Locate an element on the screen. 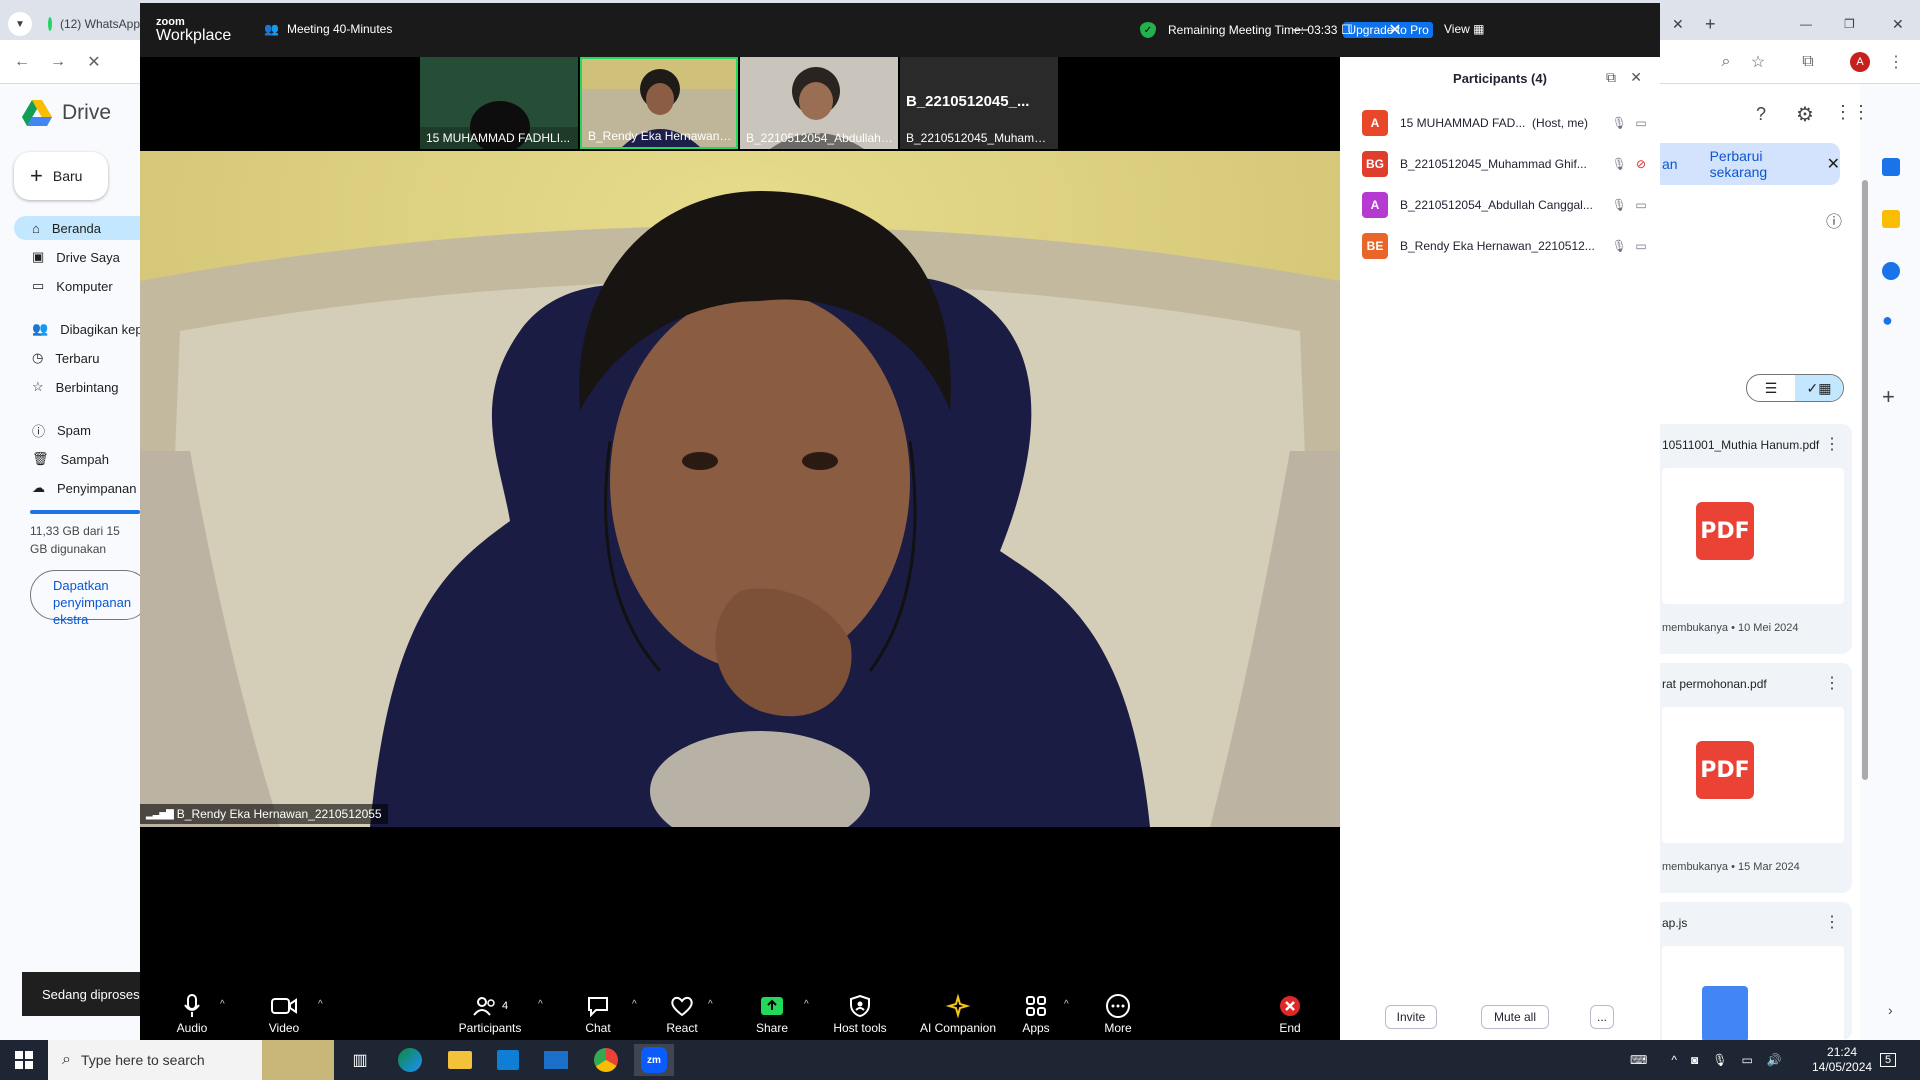 The image size is (1920, 1080). invite-button: Invite is located at coordinates (1411, 1017).